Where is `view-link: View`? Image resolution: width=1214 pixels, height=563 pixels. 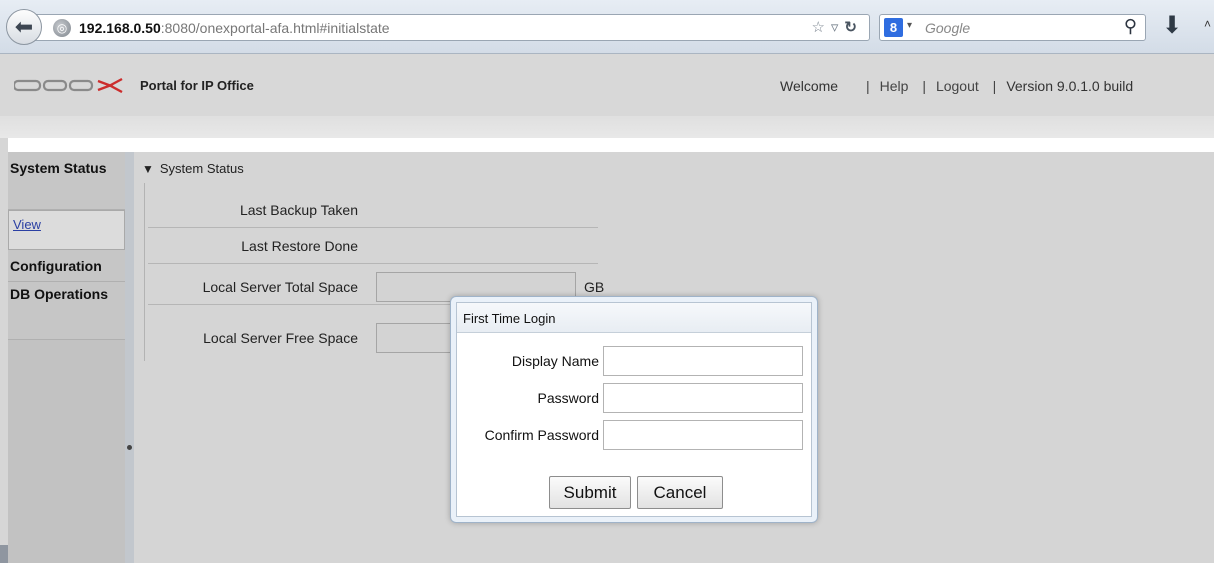
view-link: View is located at coordinates (27, 224).